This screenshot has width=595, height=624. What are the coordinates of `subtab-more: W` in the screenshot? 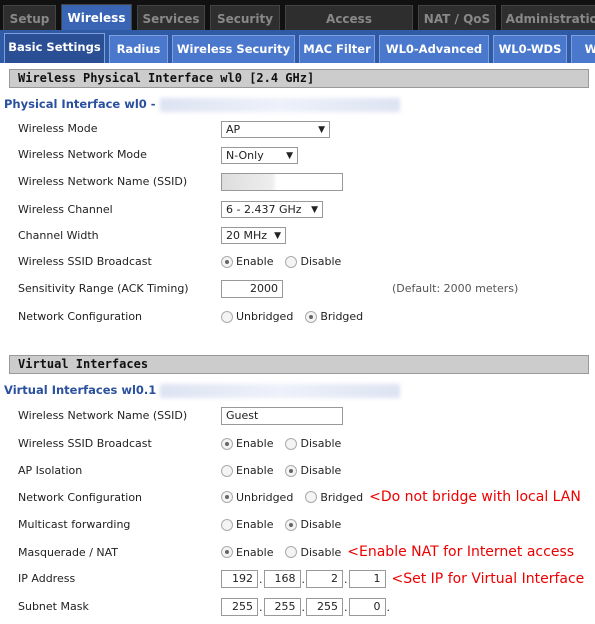 It's located at (583, 49).